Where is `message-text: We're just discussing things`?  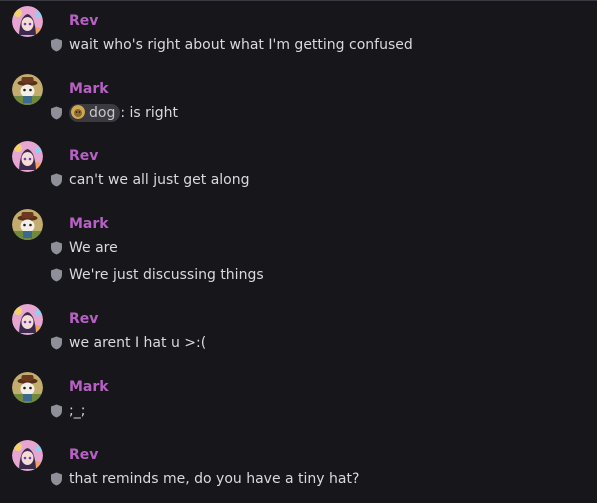 message-text: We're just discussing things is located at coordinates (166, 275).